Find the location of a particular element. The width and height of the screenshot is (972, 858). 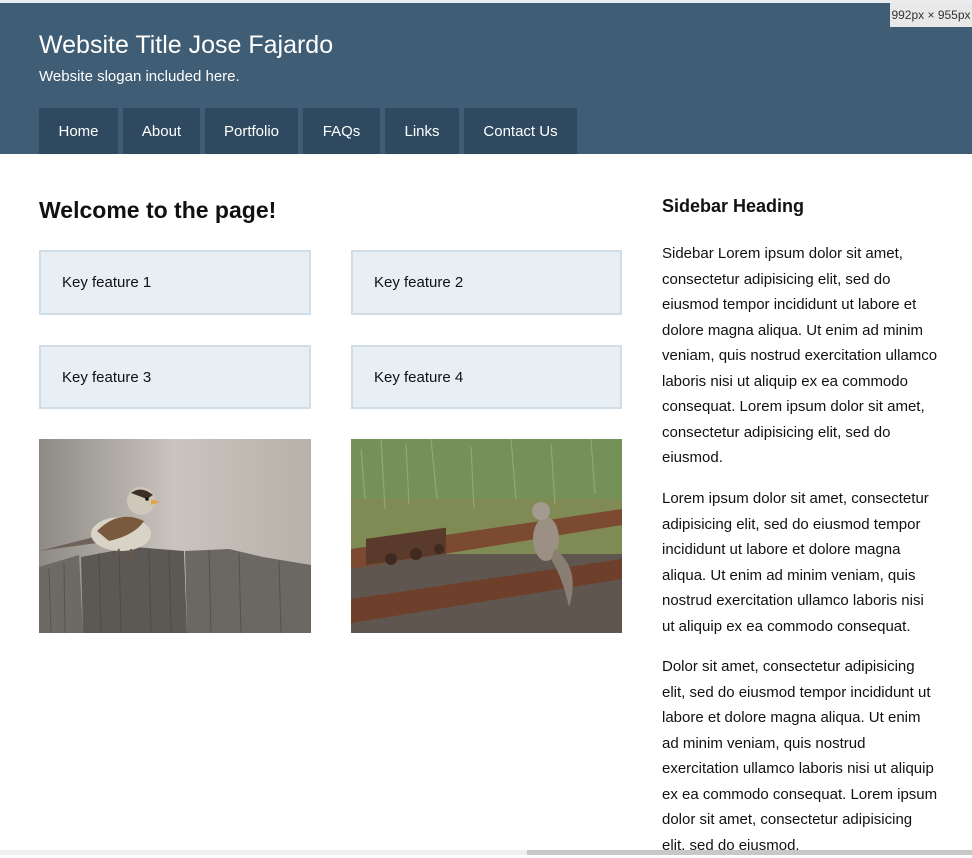

key-feature-3: Key feature 3 is located at coordinates (175, 377).